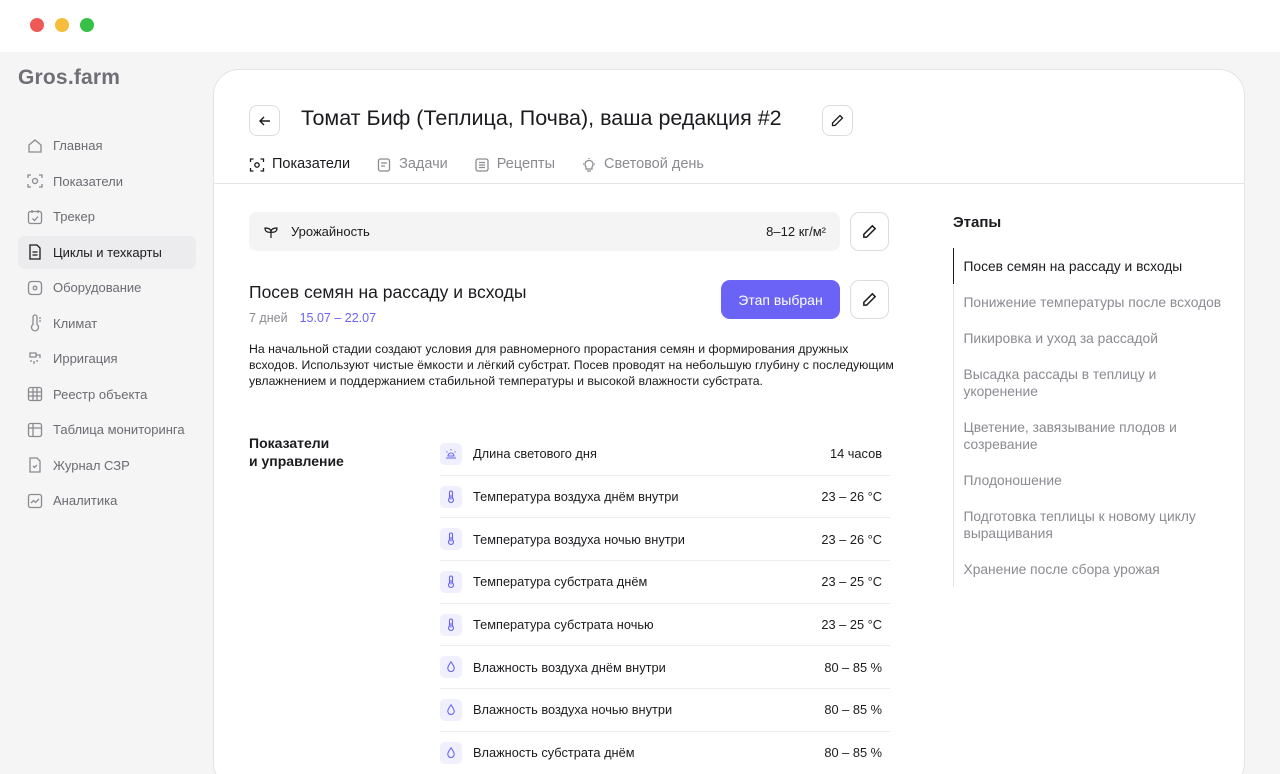  I want to click on journal-icon, so click(35, 465).